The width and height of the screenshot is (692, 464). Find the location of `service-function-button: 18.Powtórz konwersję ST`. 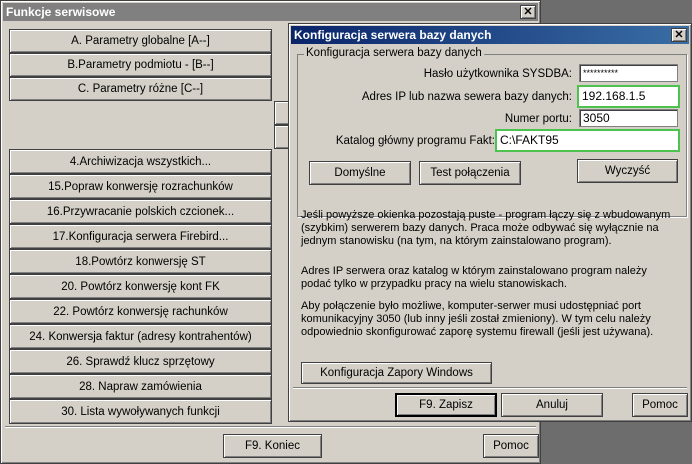

service-function-button: 18.Powtórz konwersję ST is located at coordinates (140, 261).